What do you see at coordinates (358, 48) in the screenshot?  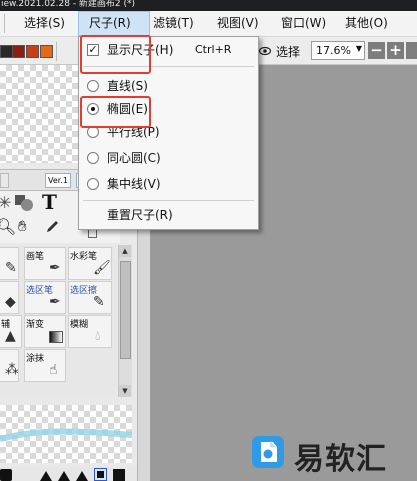 I see `chevron-down-icon: ▼` at bounding box center [358, 48].